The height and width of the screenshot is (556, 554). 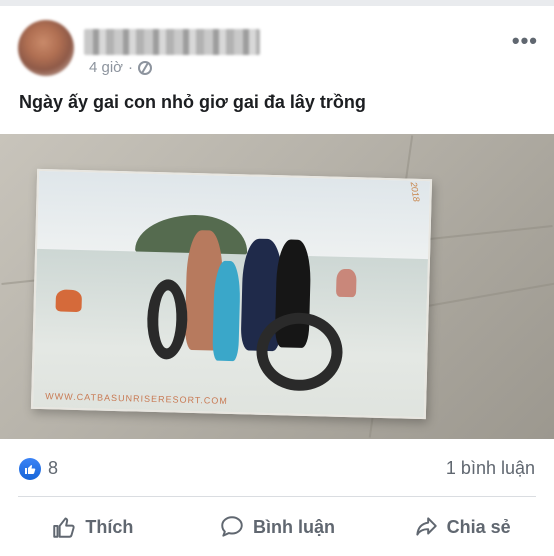 I want to click on comment-count: 1 bình luận, so click(x=490, y=468).